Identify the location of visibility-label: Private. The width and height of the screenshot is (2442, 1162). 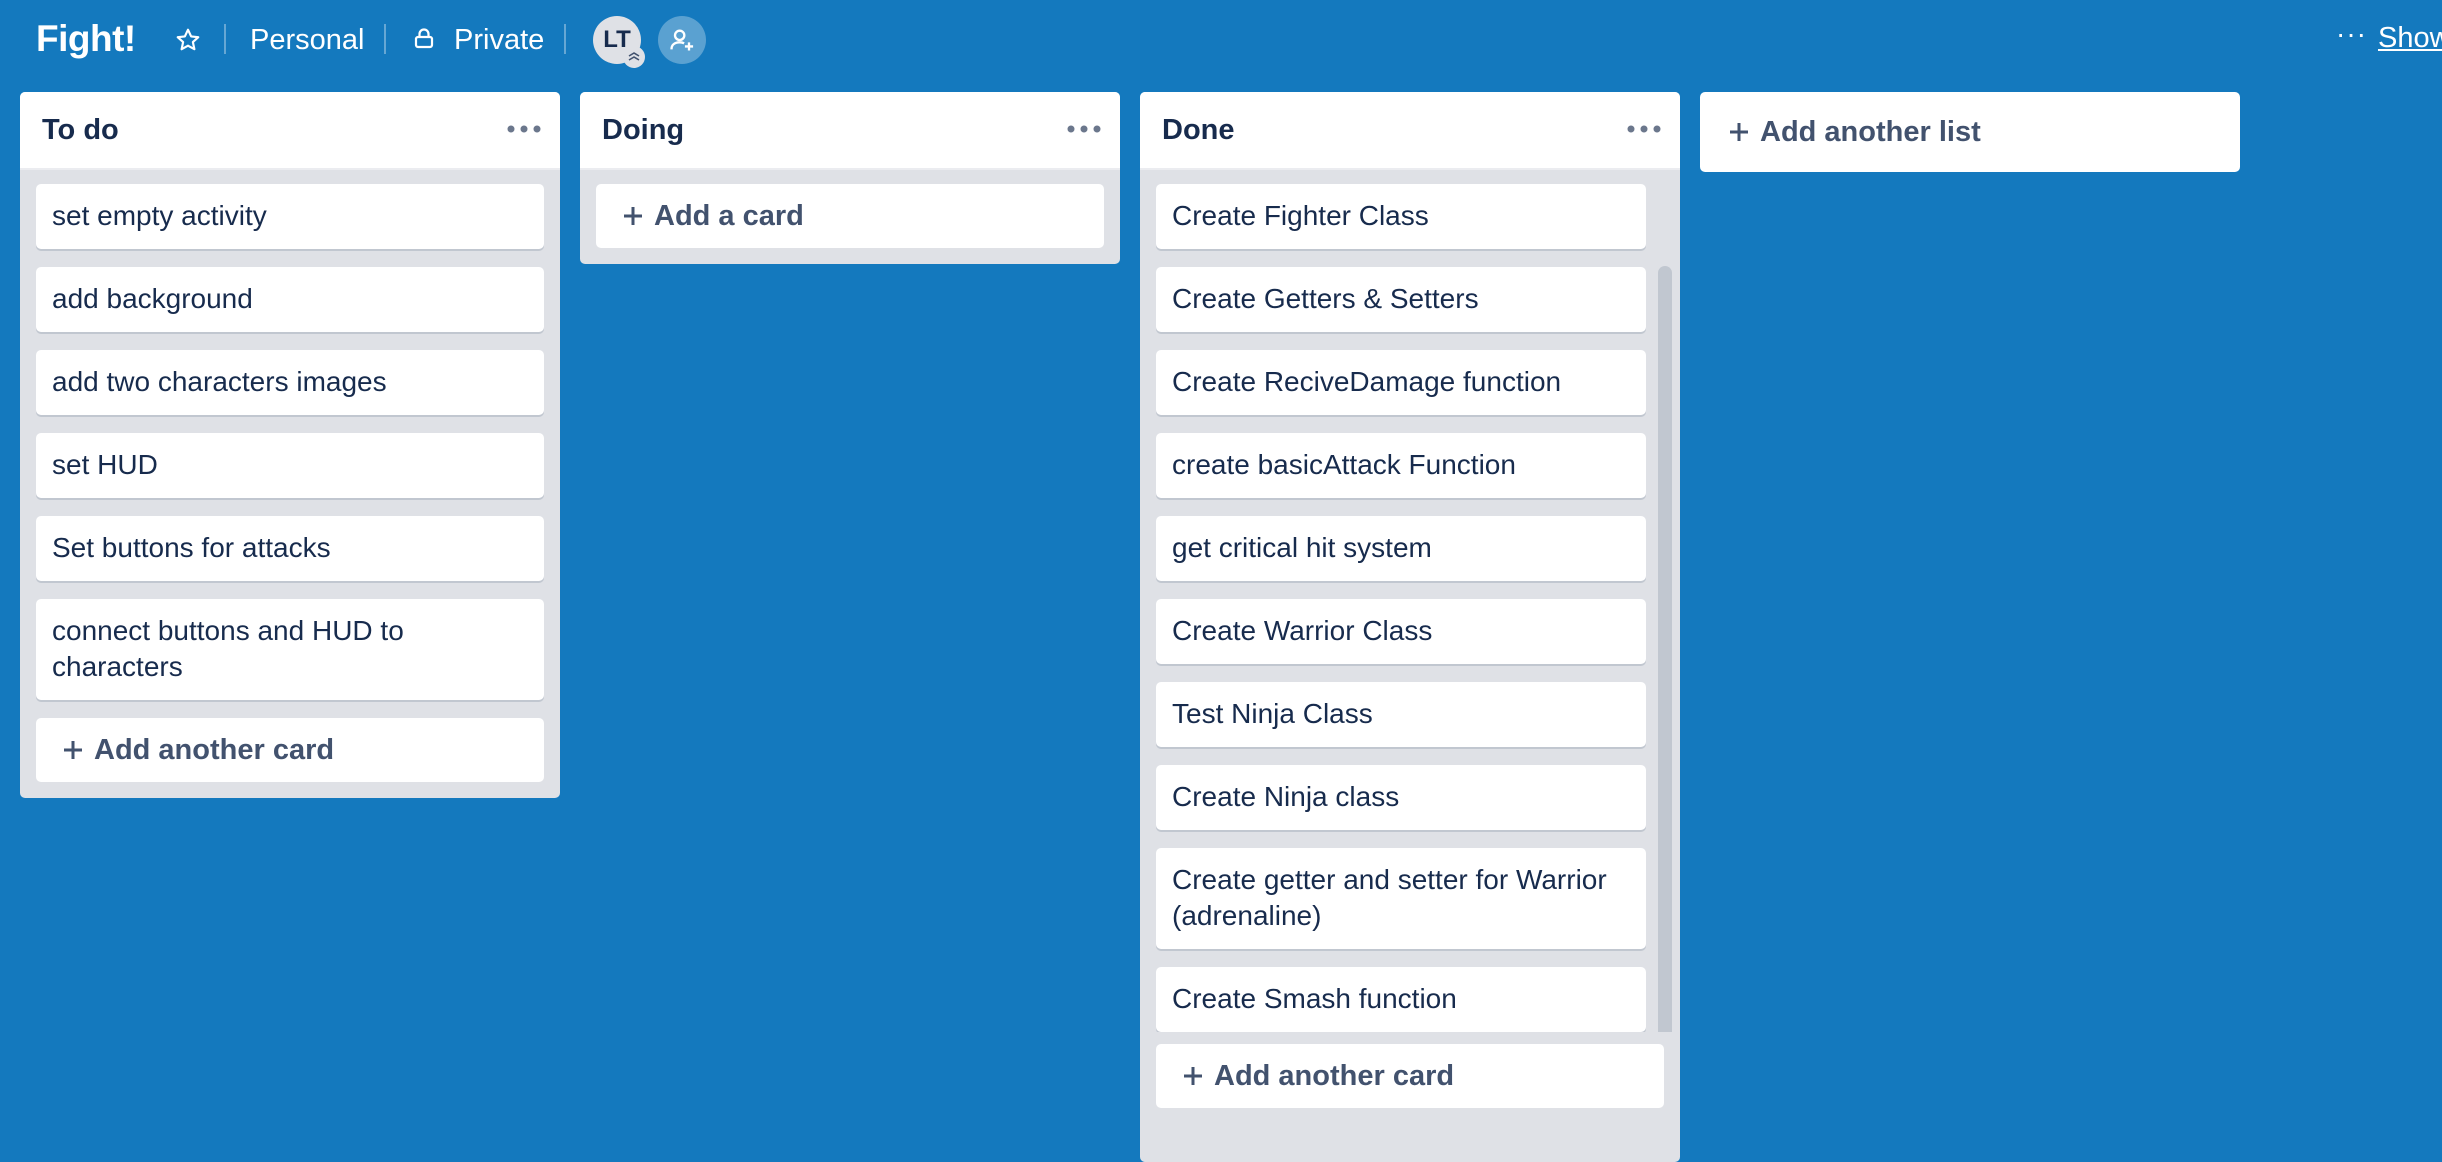
(499, 39).